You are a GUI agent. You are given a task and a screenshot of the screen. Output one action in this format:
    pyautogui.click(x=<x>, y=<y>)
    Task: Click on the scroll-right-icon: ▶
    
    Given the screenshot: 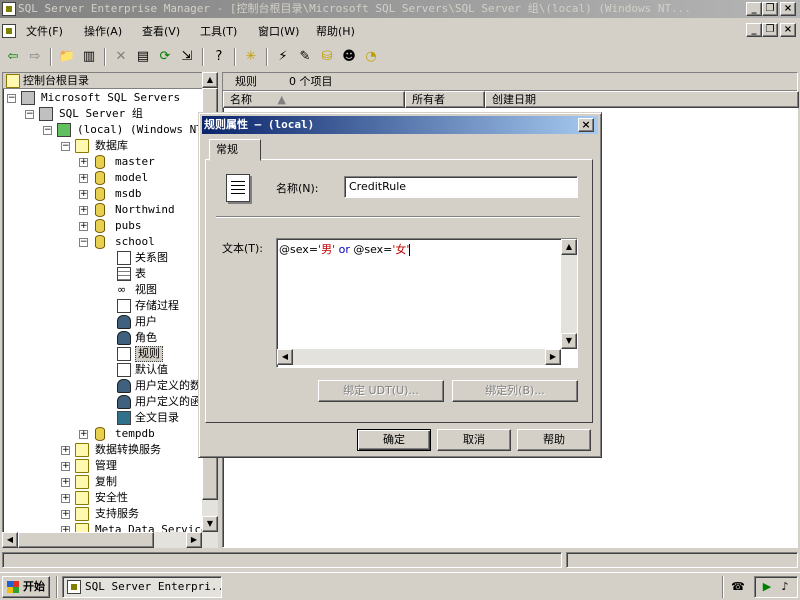 What is the action you would take?
    pyautogui.click(x=194, y=540)
    